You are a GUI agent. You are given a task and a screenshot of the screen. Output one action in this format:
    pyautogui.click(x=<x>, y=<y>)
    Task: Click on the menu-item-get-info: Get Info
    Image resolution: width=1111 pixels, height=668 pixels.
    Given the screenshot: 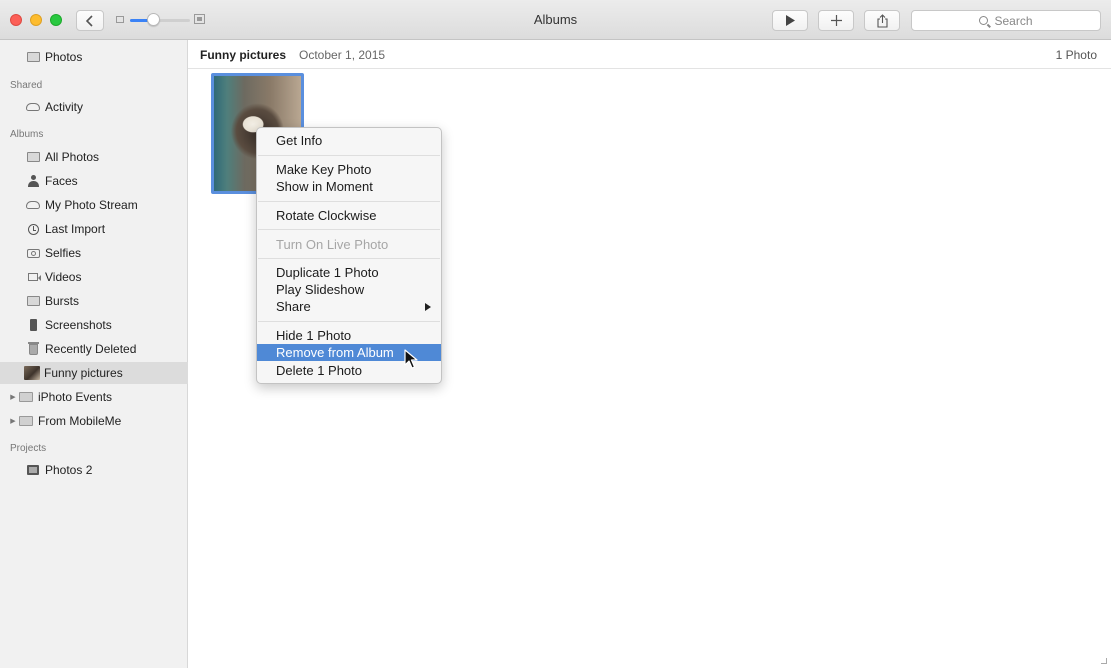 What is the action you would take?
    pyautogui.click(x=349, y=140)
    